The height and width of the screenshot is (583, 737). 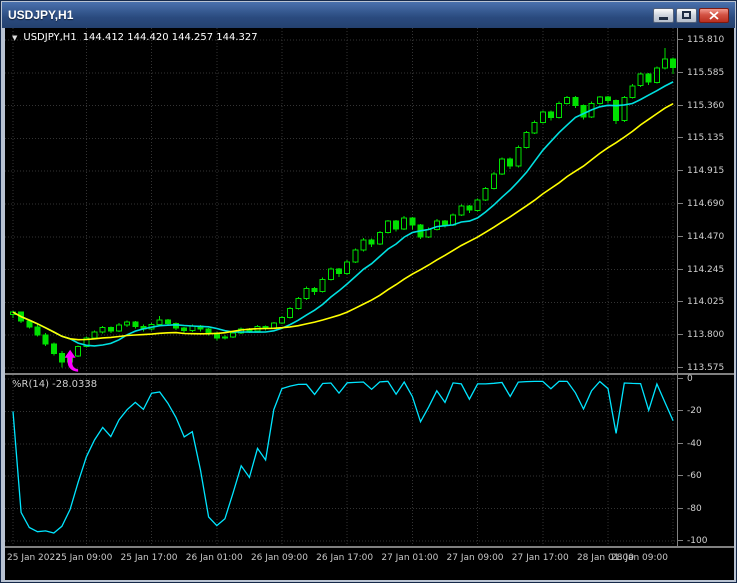 I want to click on time-axis-label: 26 Jan 01:00, so click(x=214, y=558).